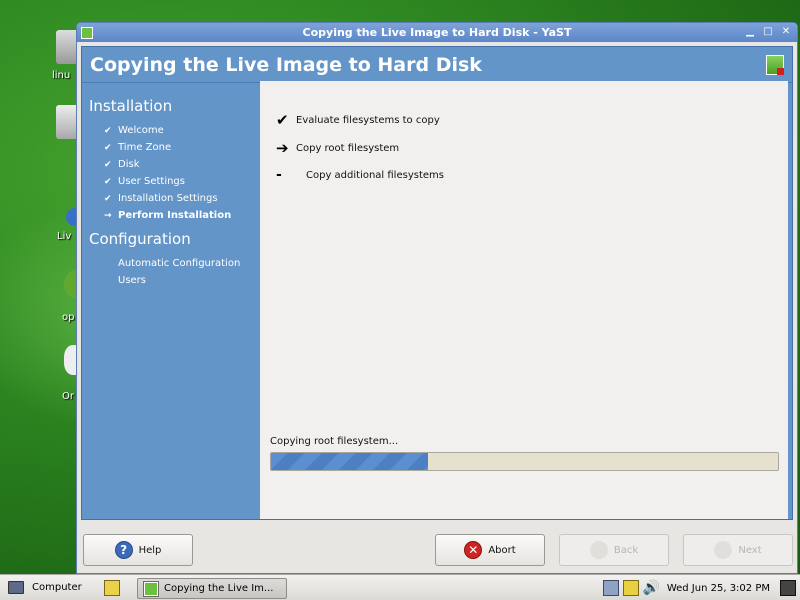 This screenshot has height=600, width=800. Describe the element at coordinates (750, 550) in the screenshot. I see `next-button-label: Next` at that location.